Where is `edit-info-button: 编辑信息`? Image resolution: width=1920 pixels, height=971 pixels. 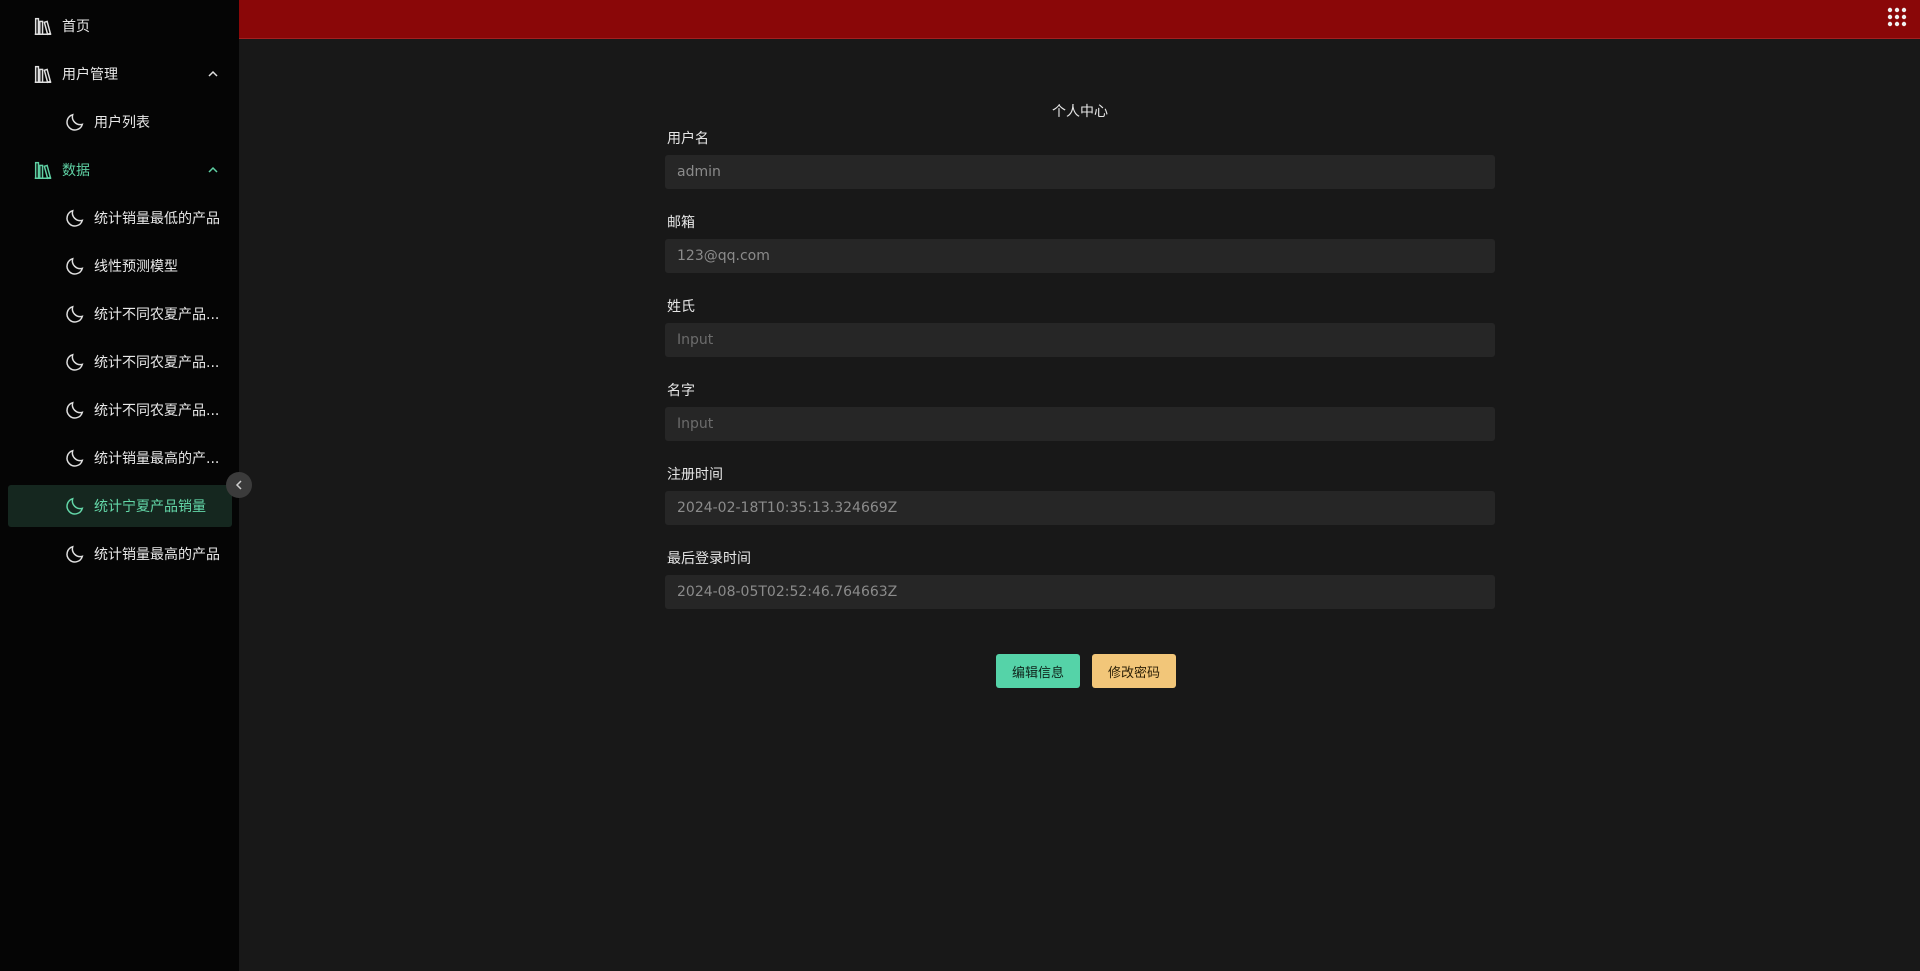
edit-info-button: 编辑信息 is located at coordinates (1038, 671).